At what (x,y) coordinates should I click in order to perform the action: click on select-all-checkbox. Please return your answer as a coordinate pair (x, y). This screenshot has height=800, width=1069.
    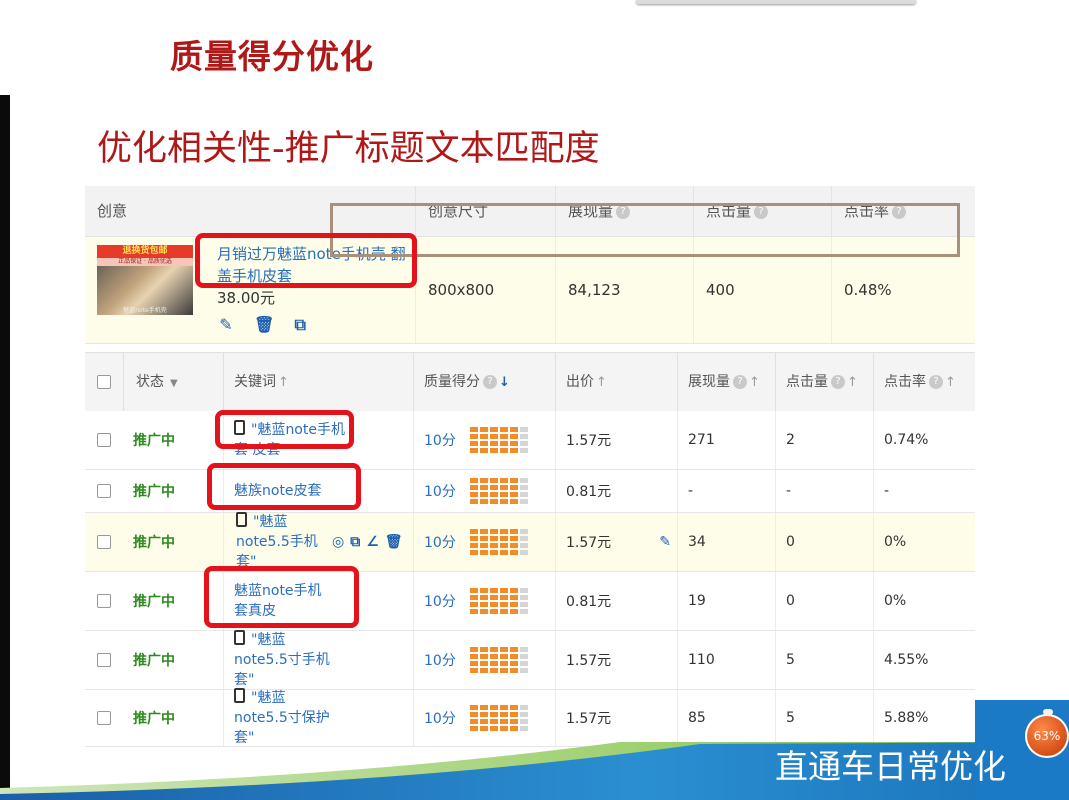
    Looking at the image, I should click on (104, 382).